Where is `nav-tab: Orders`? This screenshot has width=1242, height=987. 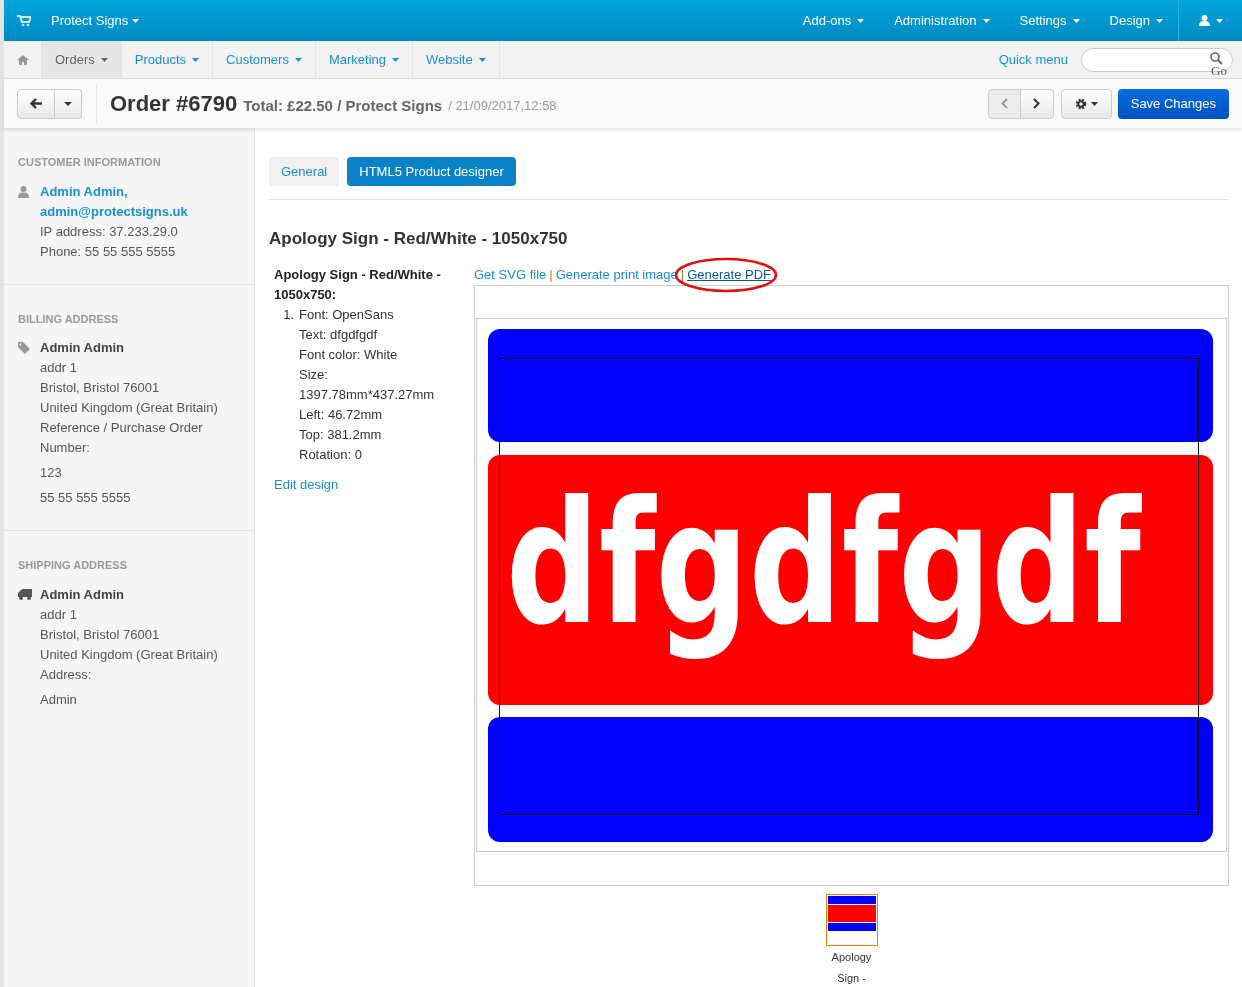 nav-tab: Orders is located at coordinates (82, 59).